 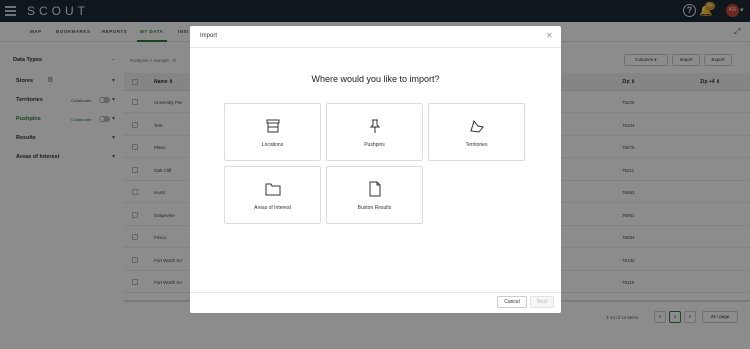 What do you see at coordinates (375, 189) in the screenshot?
I see `document-icon` at bounding box center [375, 189].